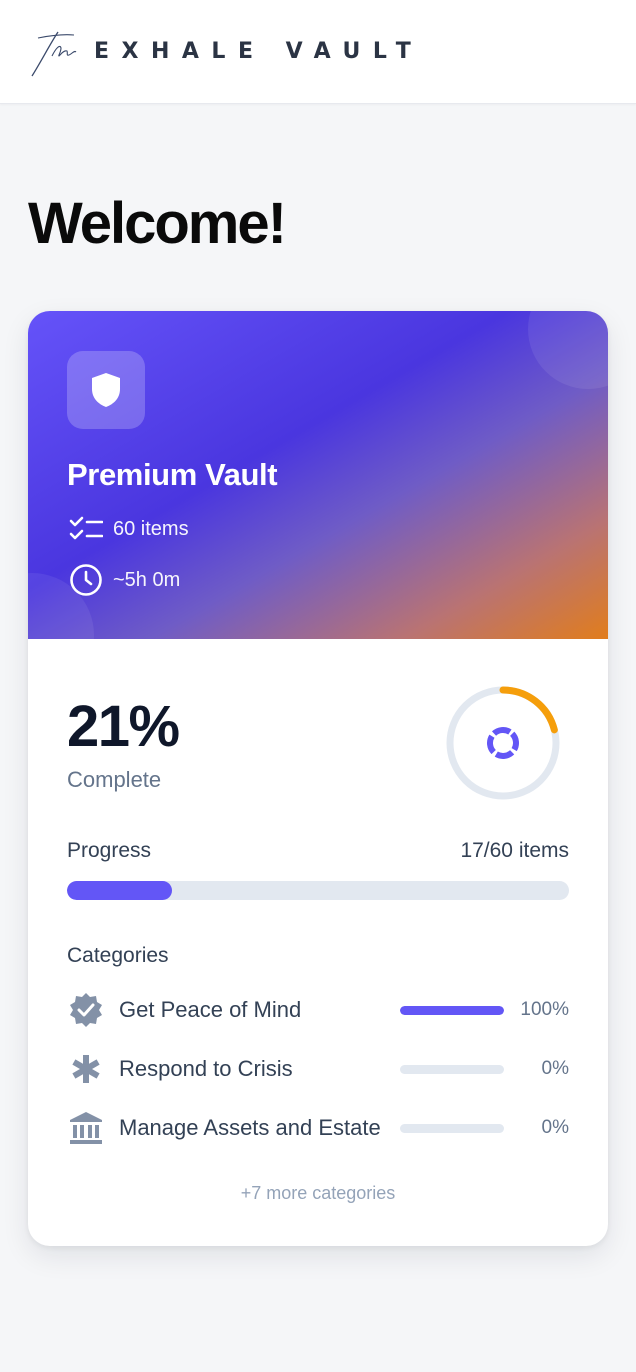 Image resolution: width=636 pixels, height=1372 pixels. I want to click on asterisk-icon, so click(86, 1069).